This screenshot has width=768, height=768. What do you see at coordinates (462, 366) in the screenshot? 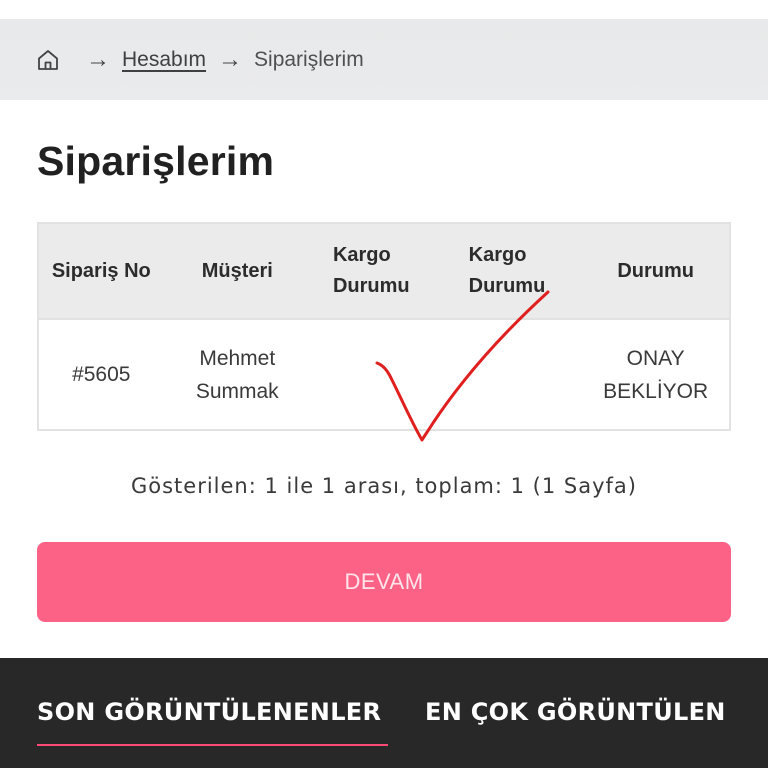
I see `handwritten-check-mark-icon` at bounding box center [462, 366].